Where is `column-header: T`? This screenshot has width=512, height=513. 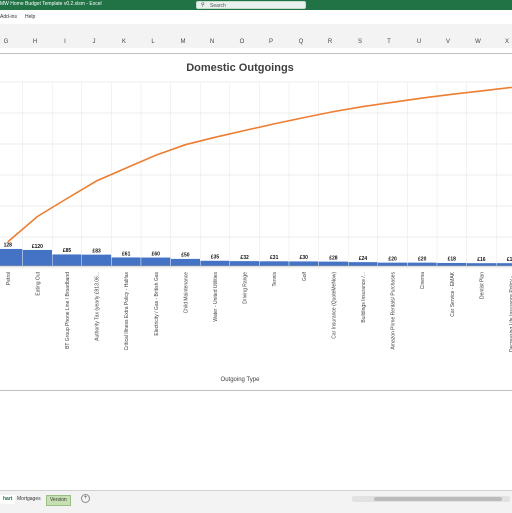 column-header: T is located at coordinates (389, 42).